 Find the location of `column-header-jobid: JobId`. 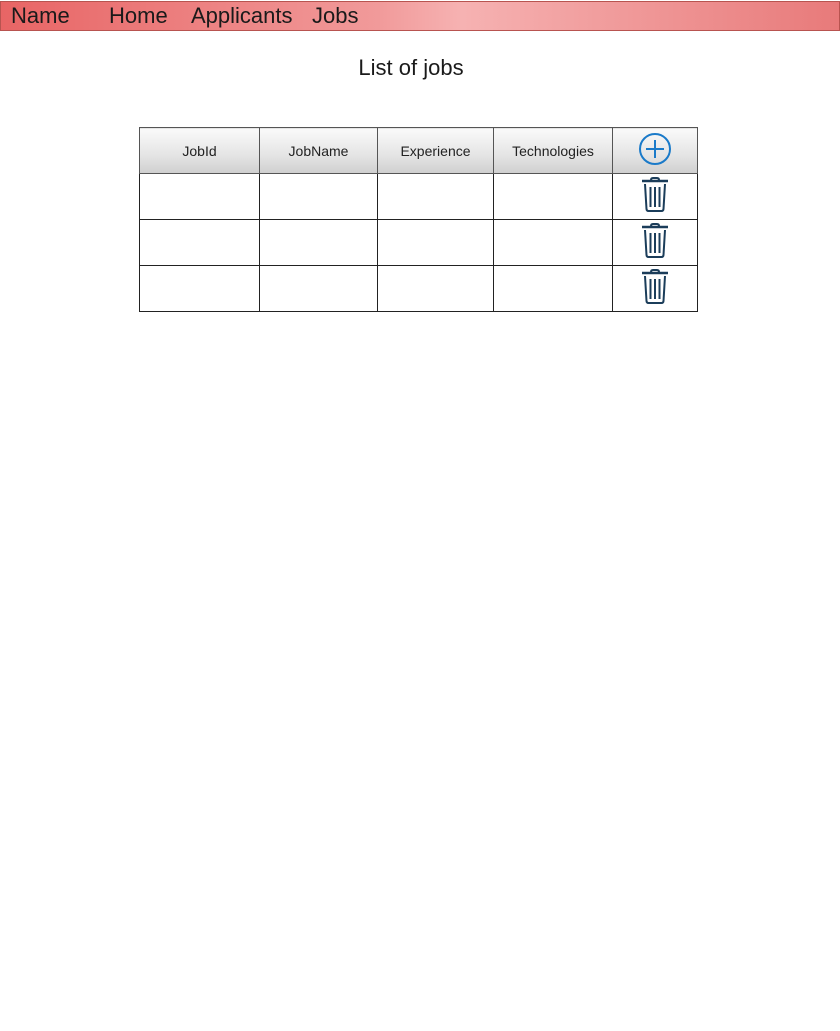

column-header-jobid: JobId is located at coordinates (199, 150).